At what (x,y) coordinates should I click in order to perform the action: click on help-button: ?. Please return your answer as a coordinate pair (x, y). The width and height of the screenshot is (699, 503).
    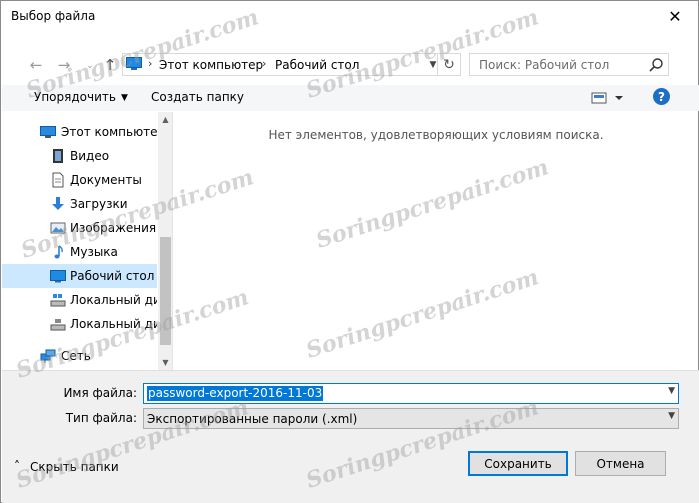
    Looking at the image, I should click on (661, 96).